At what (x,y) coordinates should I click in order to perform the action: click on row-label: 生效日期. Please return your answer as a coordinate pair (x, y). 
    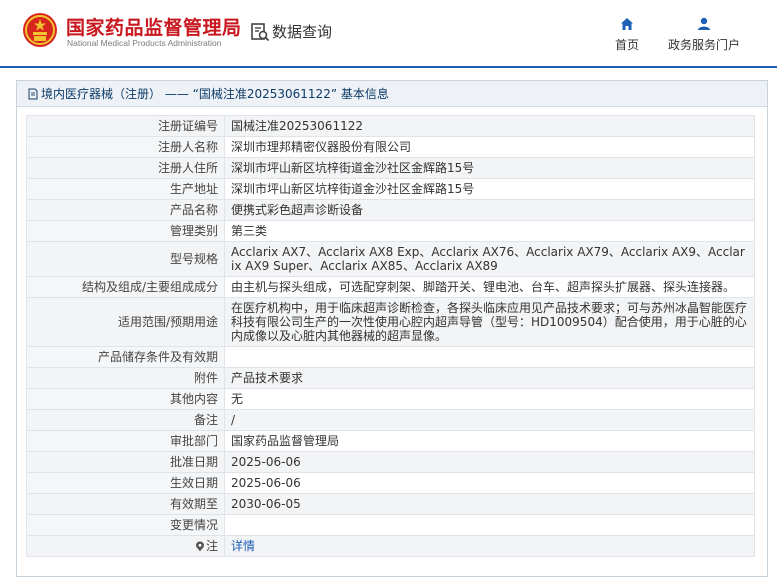
    Looking at the image, I should click on (125, 483).